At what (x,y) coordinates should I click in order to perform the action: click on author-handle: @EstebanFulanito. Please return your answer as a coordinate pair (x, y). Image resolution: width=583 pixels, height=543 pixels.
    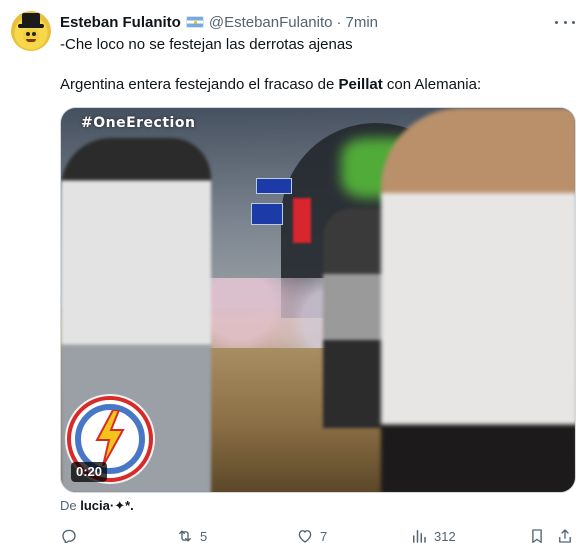
    Looking at the image, I should click on (271, 22).